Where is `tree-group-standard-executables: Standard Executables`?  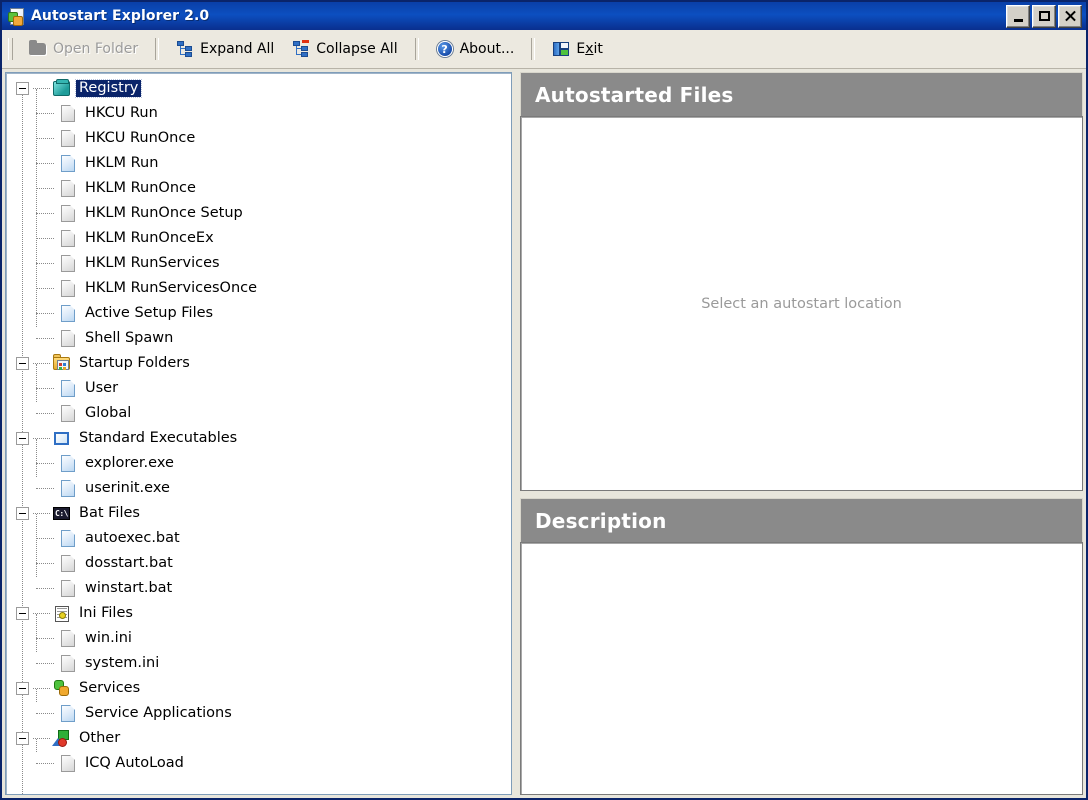 tree-group-standard-executables: Standard Executables is located at coordinates (258, 438).